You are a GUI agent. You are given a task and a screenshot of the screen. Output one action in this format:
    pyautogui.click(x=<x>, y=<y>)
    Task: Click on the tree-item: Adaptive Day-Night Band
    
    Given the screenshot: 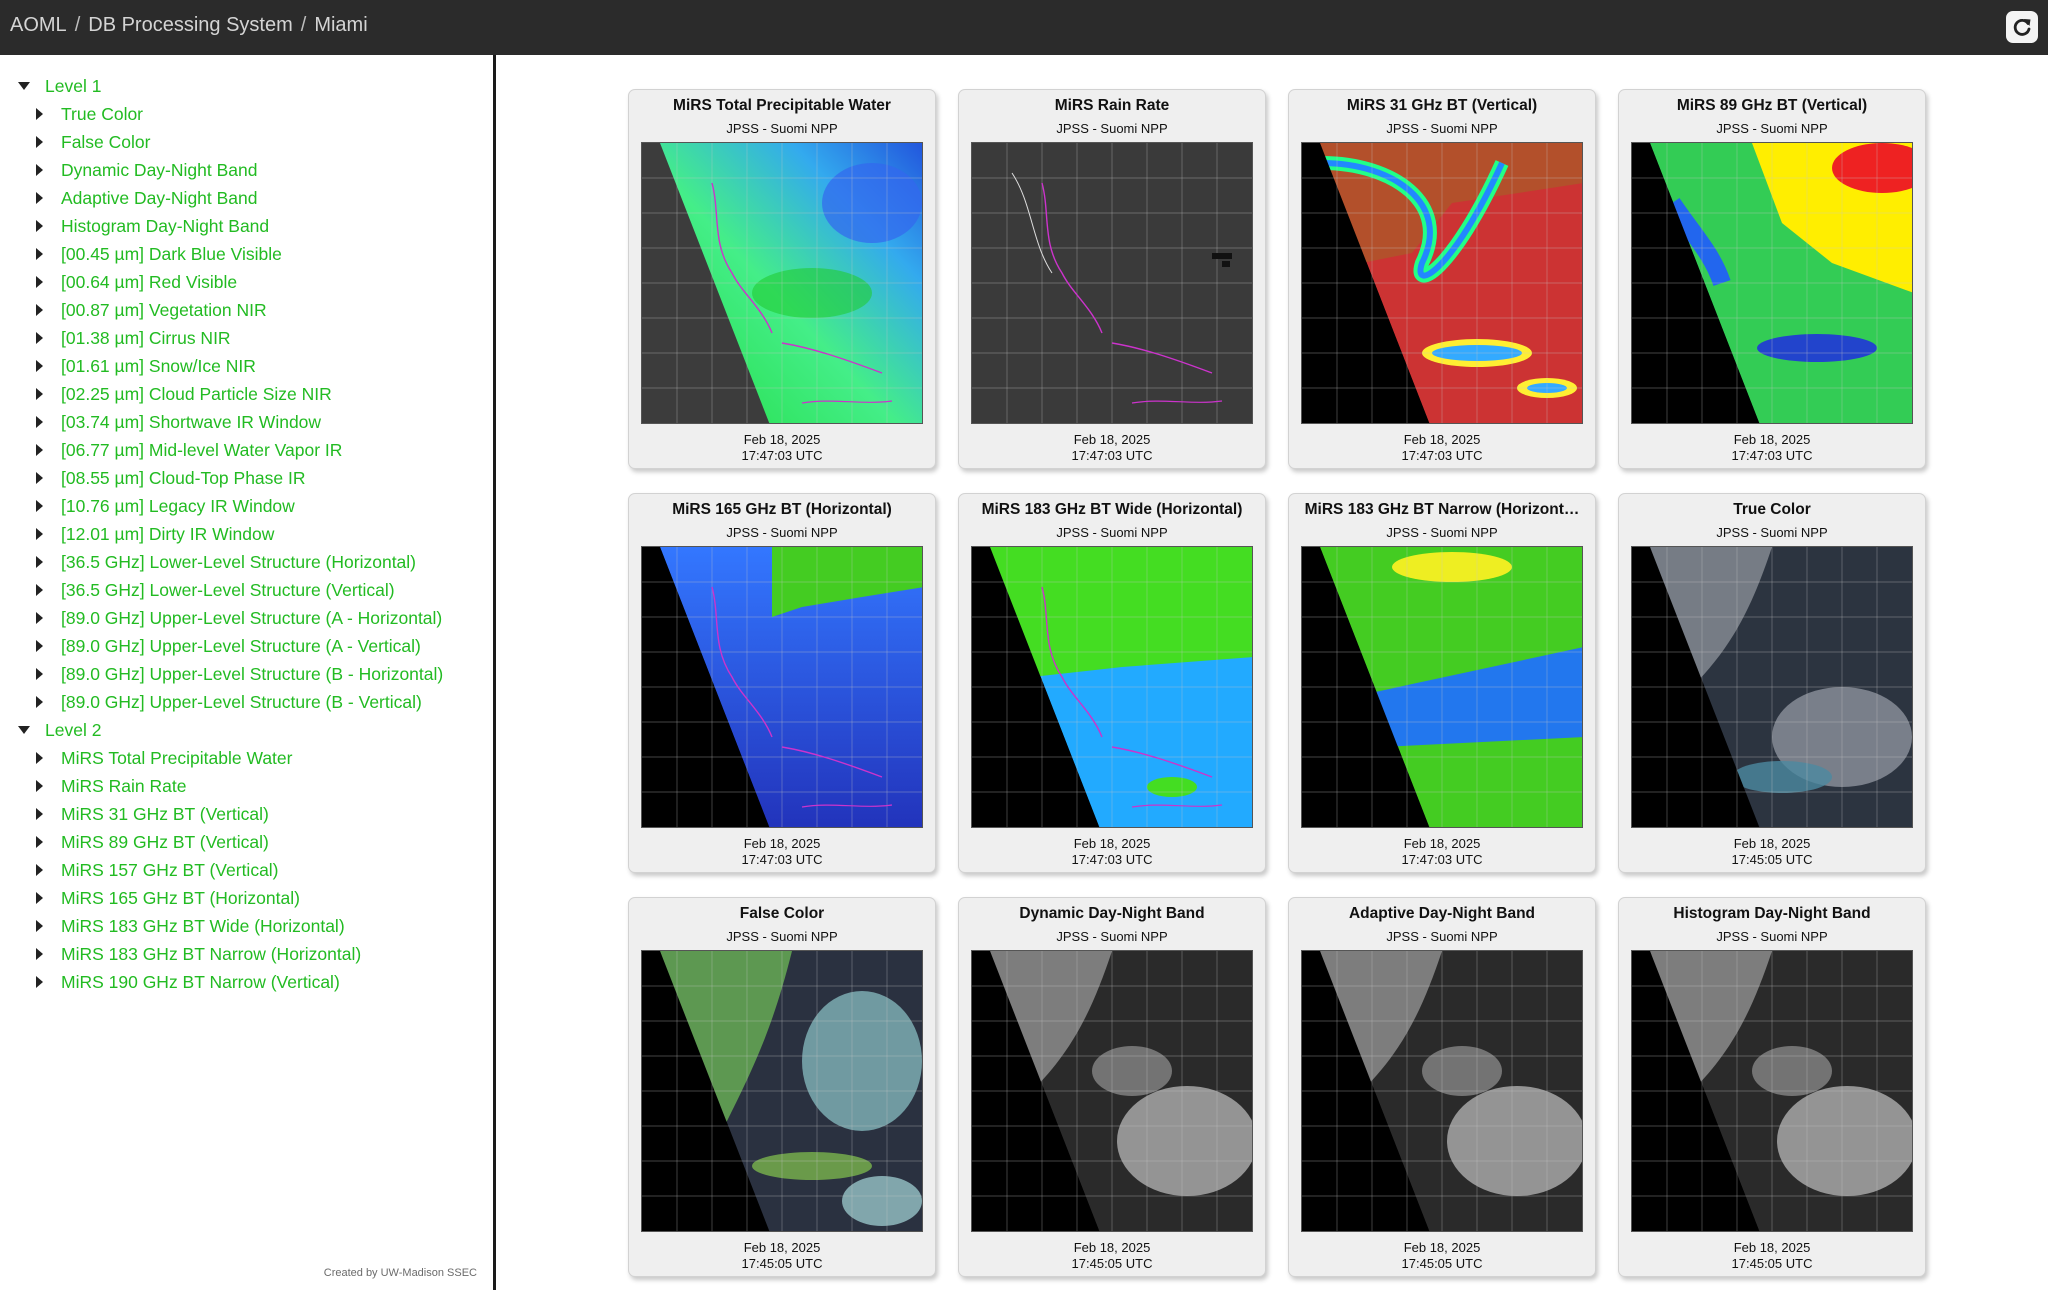 What is the action you would take?
    pyautogui.click(x=245, y=198)
    